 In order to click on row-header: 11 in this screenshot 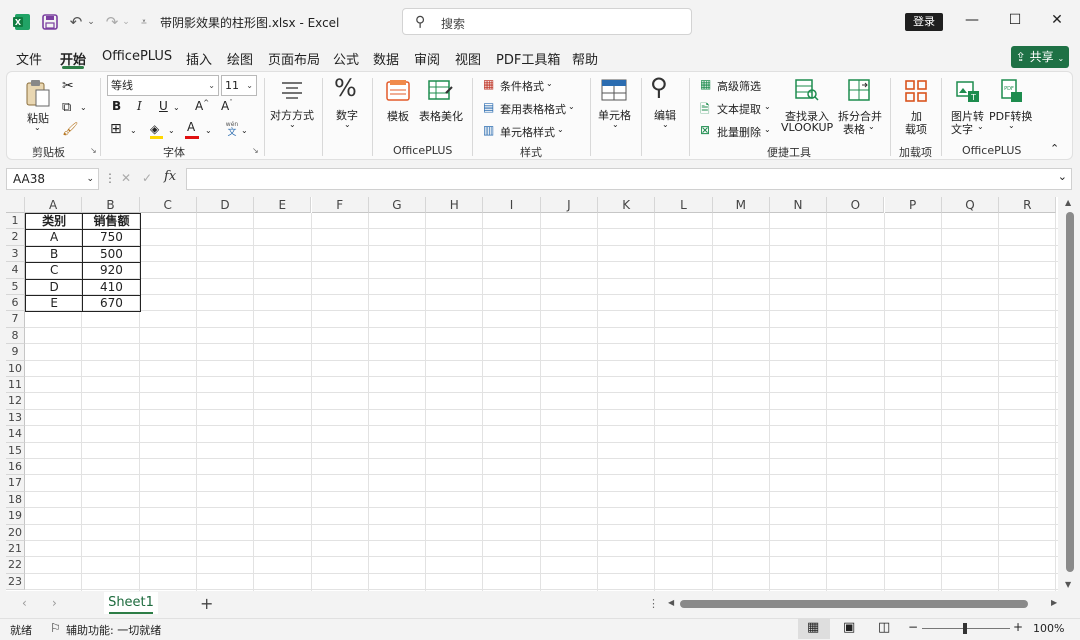, I will do `click(15, 385)`.